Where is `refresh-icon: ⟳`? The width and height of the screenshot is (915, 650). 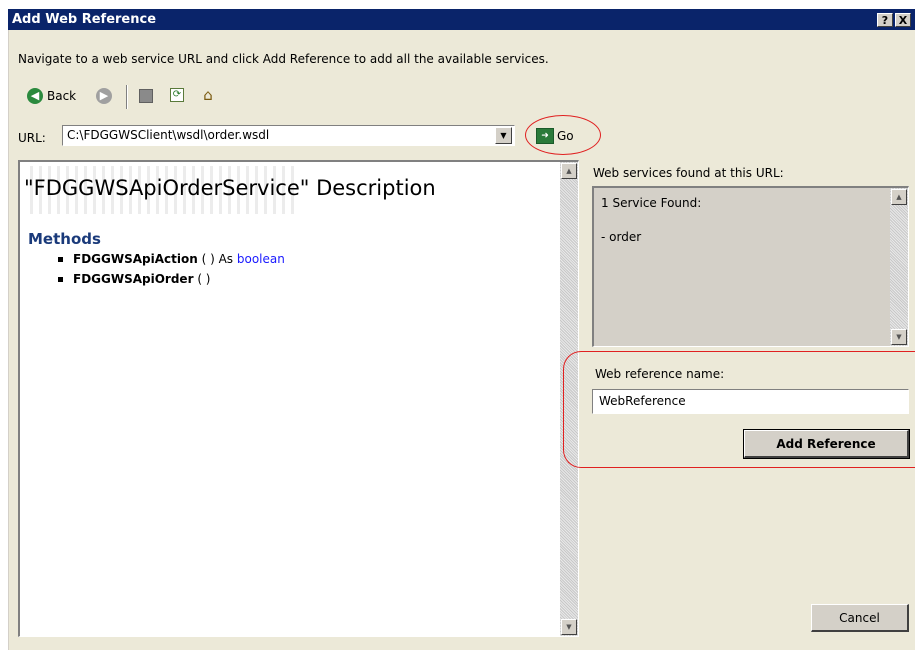 refresh-icon: ⟳ is located at coordinates (177, 95).